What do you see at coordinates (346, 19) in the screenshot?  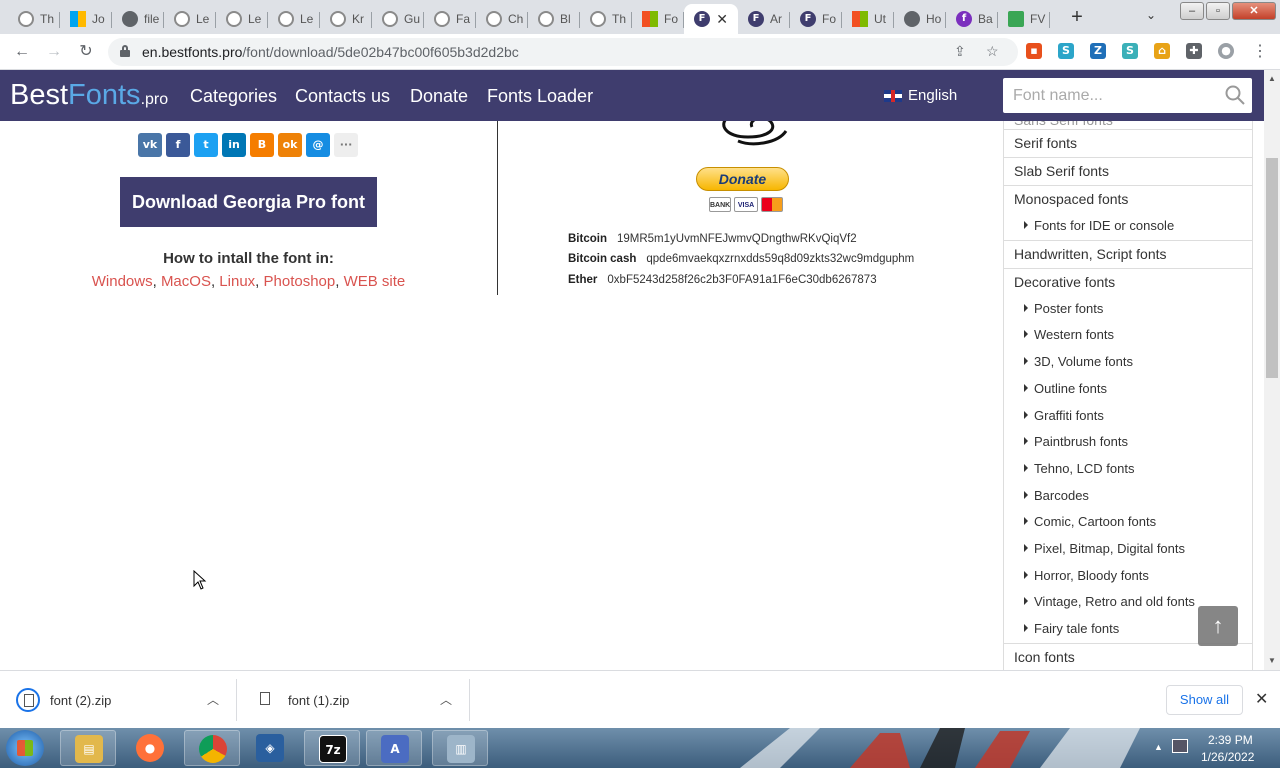 I see `browser-tab: Kr` at bounding box center [346, 19].